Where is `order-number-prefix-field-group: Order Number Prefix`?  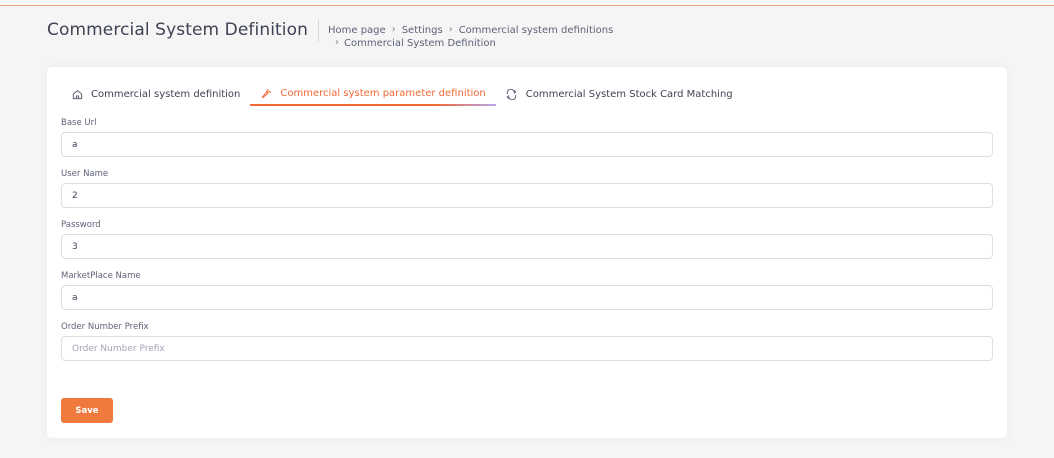 order-number-prefix-field-group: Order Number Prefix is located at coordinates (527, 341).